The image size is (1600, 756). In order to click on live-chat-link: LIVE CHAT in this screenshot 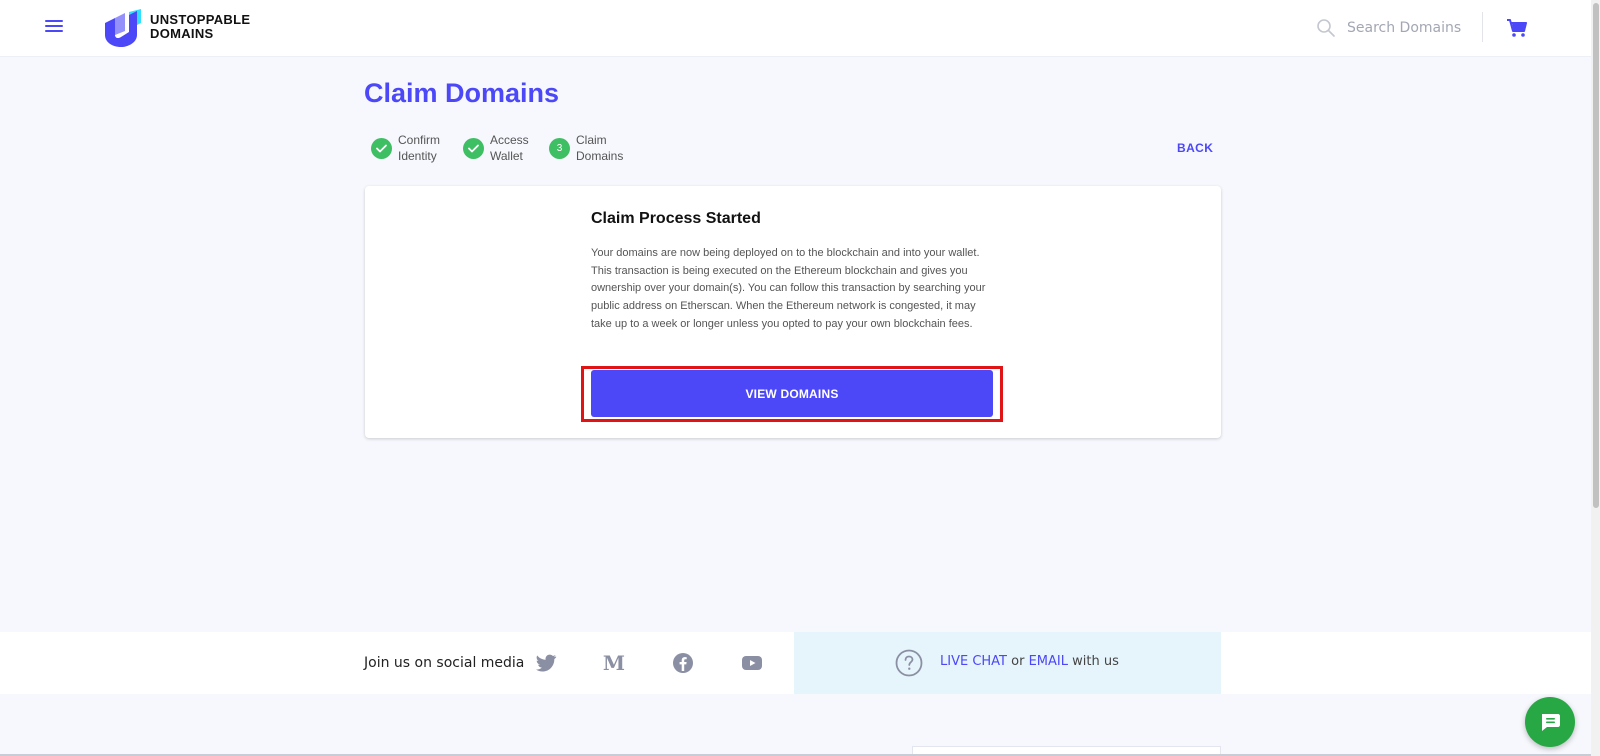, I will do `click(973, 661)`.